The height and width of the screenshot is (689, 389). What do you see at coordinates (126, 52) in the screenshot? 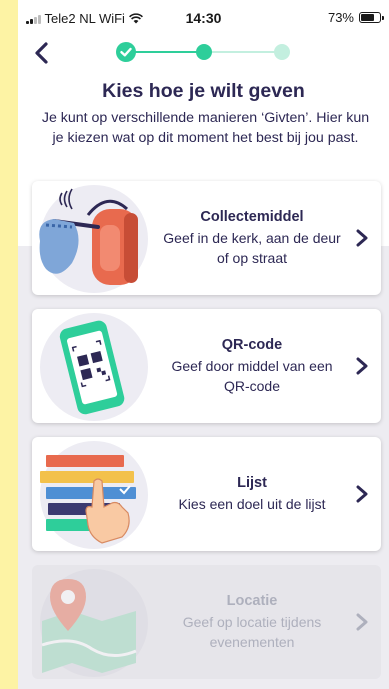
I see `step-completed` at bounding box center [126, 52].